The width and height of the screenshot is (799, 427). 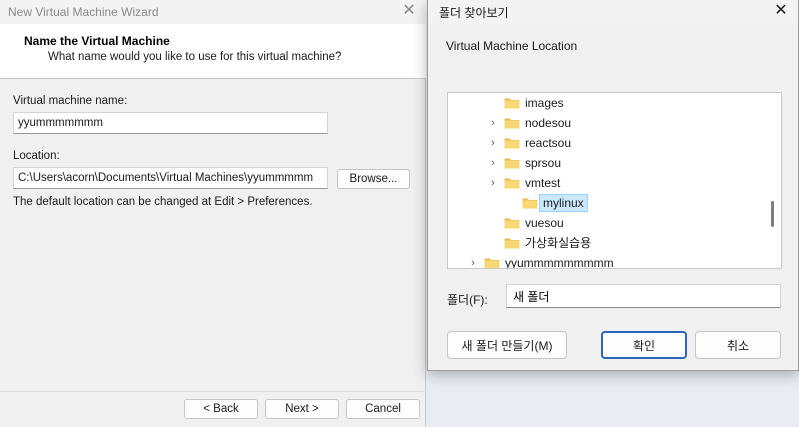 I want to click on tree-item: images, so click(x=527, y=103).